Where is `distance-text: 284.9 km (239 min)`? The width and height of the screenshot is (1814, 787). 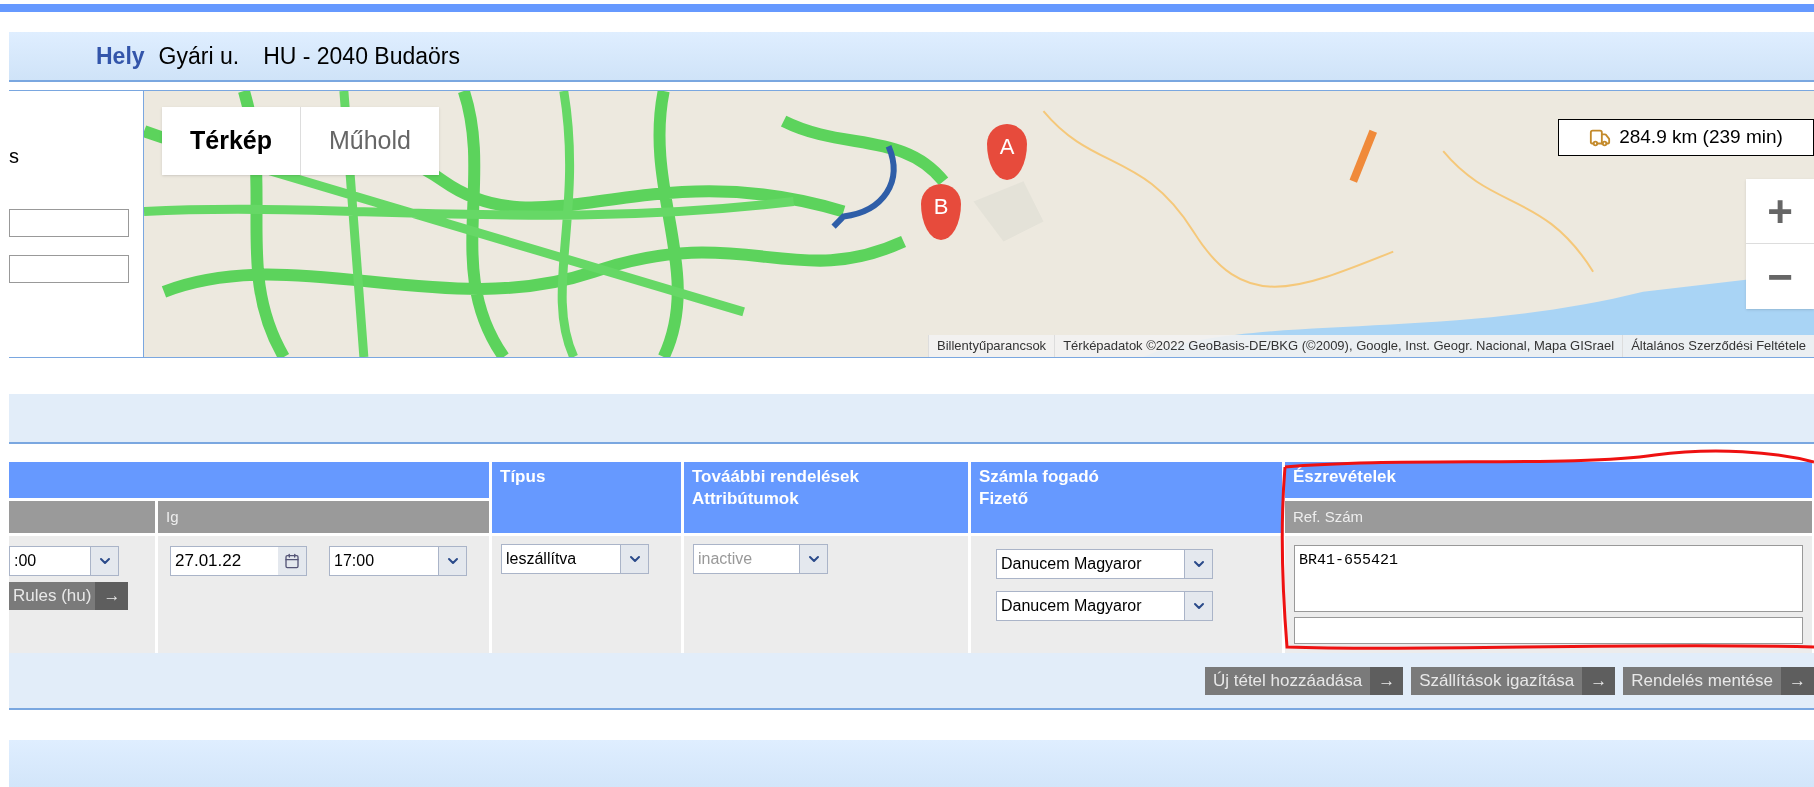
distance-text: 284.9 km (239 min) is located at coordinates (1701, 137).